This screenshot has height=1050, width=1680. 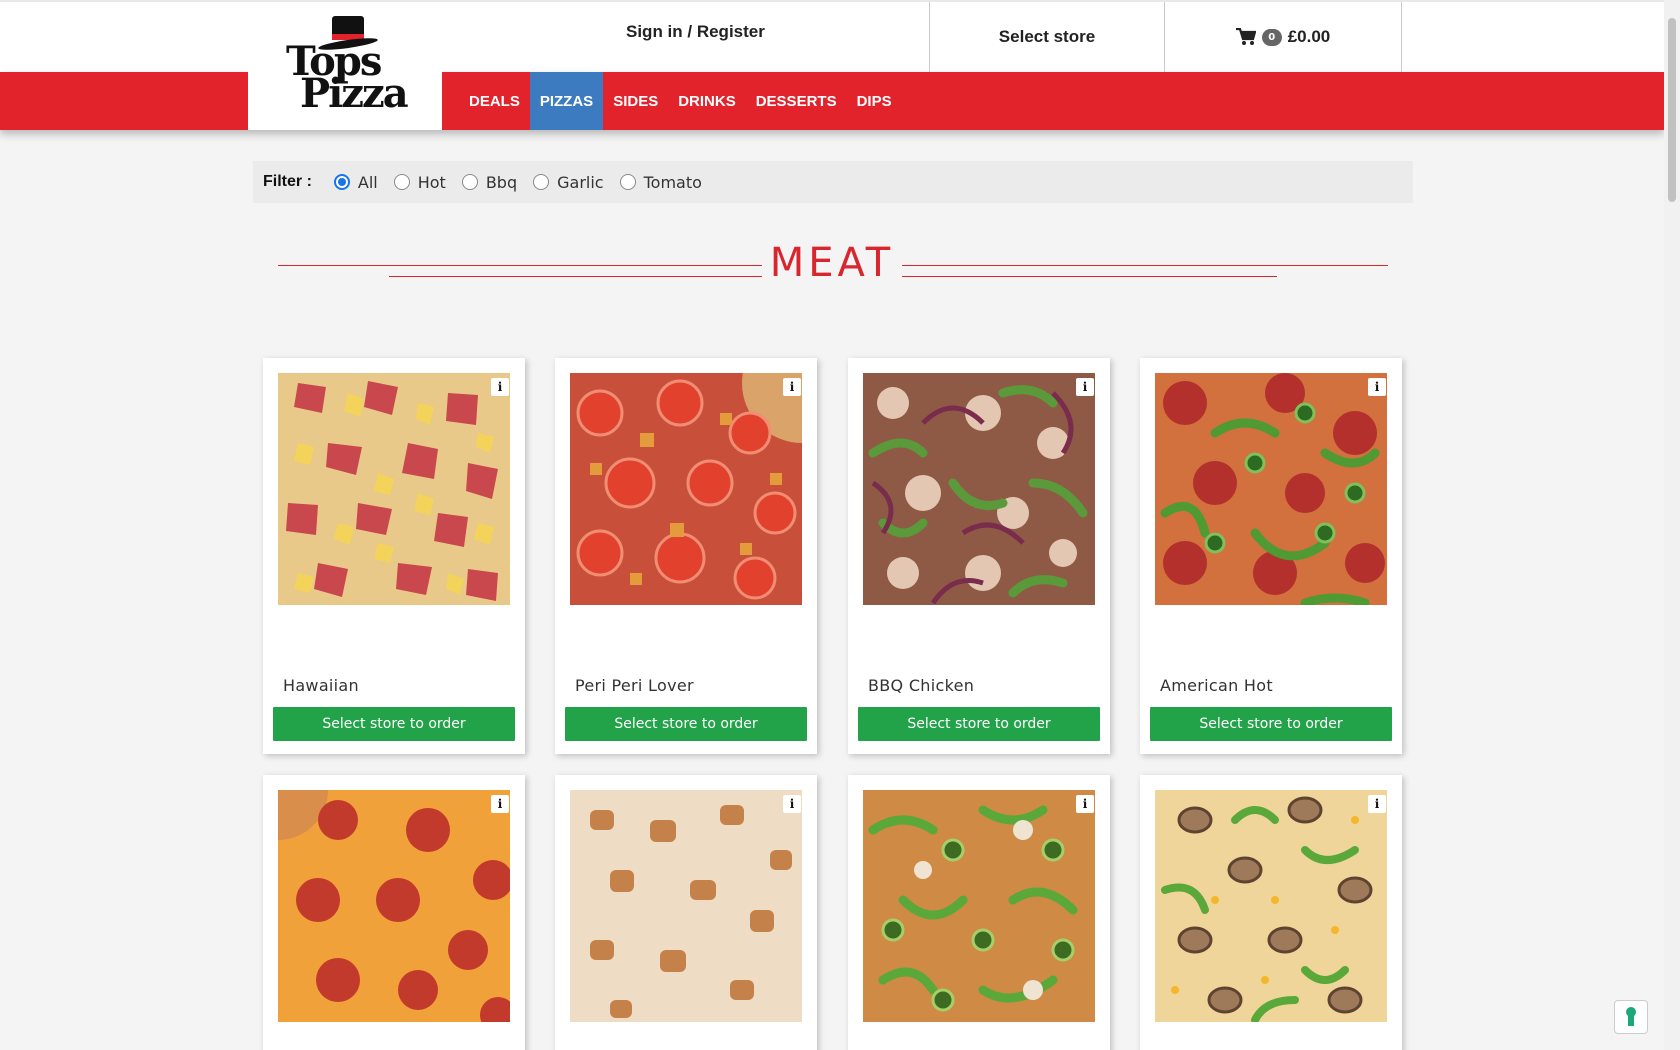 What do you see at coordinates (672, 182) in the screenshot?
I see `filter-option-label: Tomato` at bounding box center [672, 182].